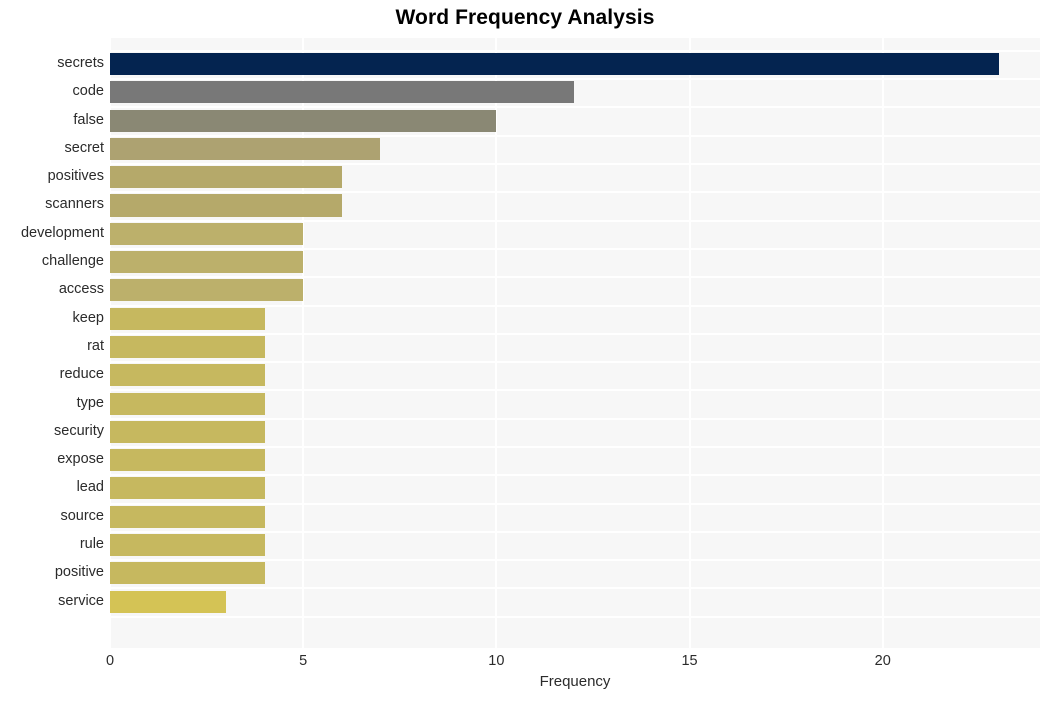 The image size is (1050, 701). What do you see at coordinates (74, 204) in the screenshot?
I see `y-axis-label: scanners` at bounding box center [74, 204].